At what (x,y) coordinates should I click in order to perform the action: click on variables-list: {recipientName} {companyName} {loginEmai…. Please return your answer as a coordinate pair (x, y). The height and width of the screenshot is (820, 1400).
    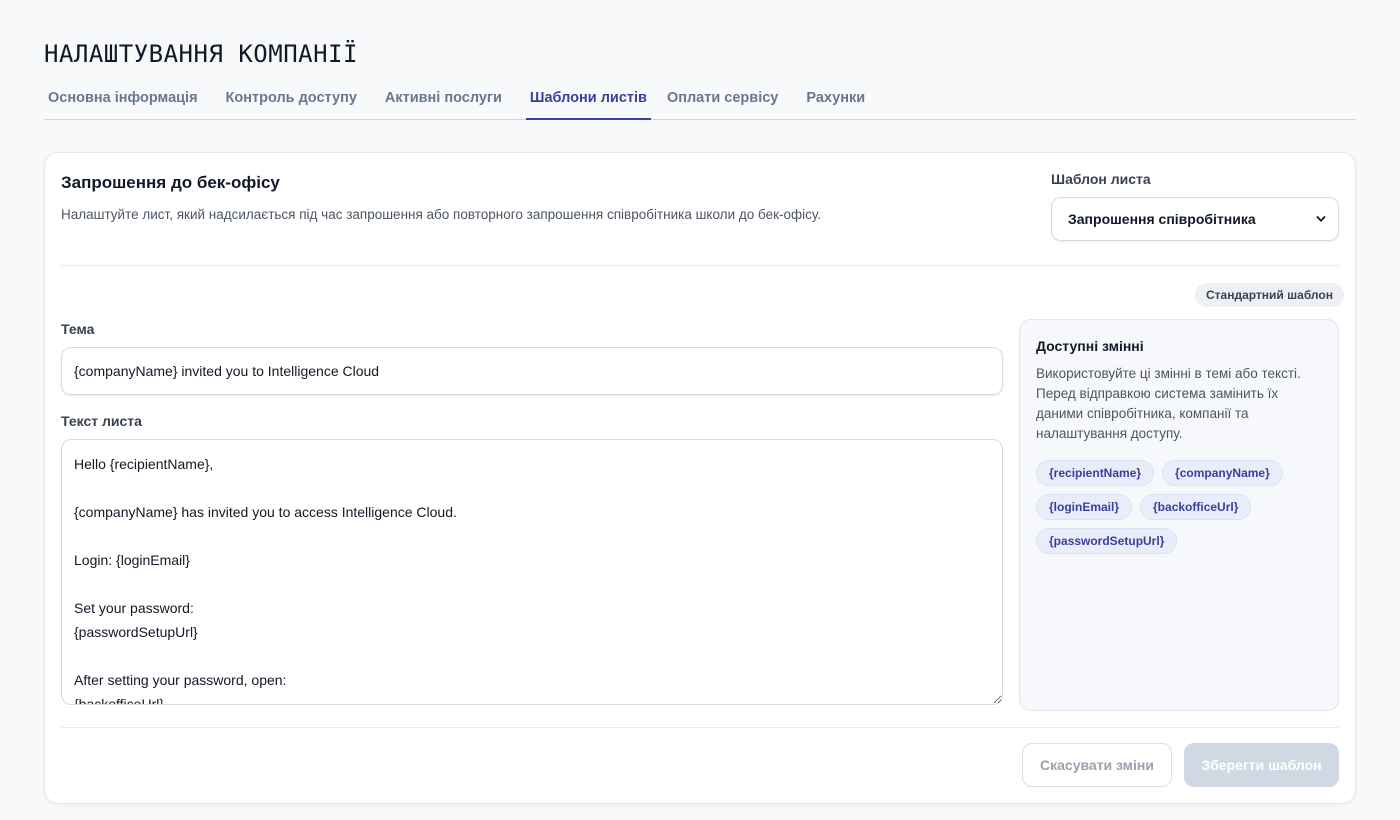
    Looking at the image, I should click on (1179, 507).